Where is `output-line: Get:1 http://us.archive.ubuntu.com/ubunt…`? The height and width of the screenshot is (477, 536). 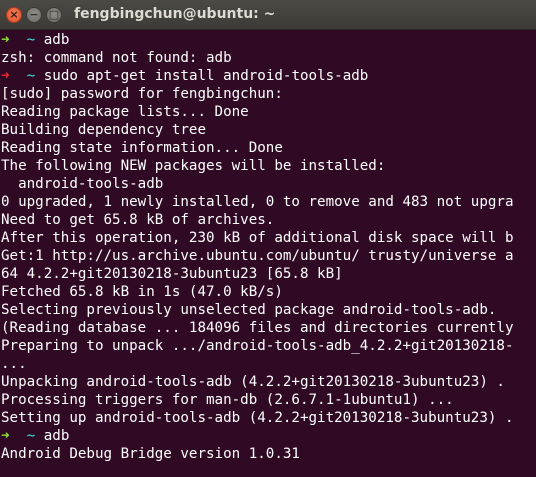
output-line: Get:1 http://us.archive.ubuntu.com/ubunt… is located at coordinates (257, 256).